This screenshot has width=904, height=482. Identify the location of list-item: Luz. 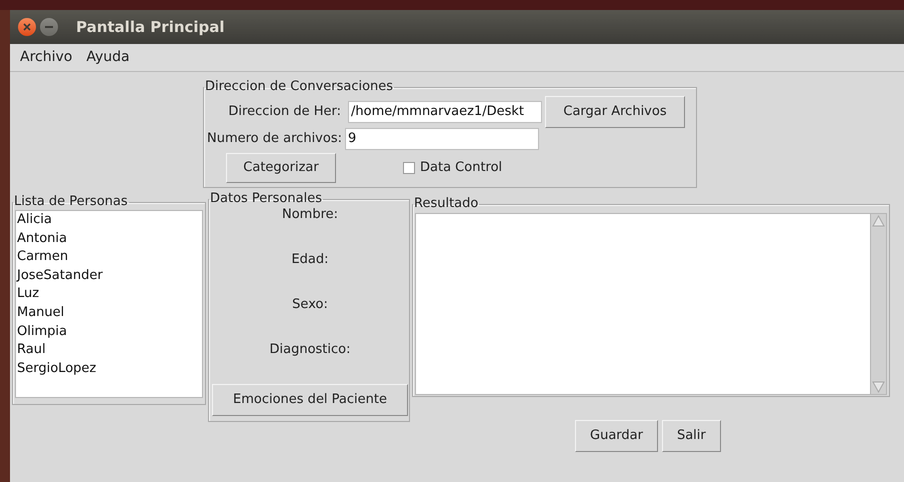
(109, 294).